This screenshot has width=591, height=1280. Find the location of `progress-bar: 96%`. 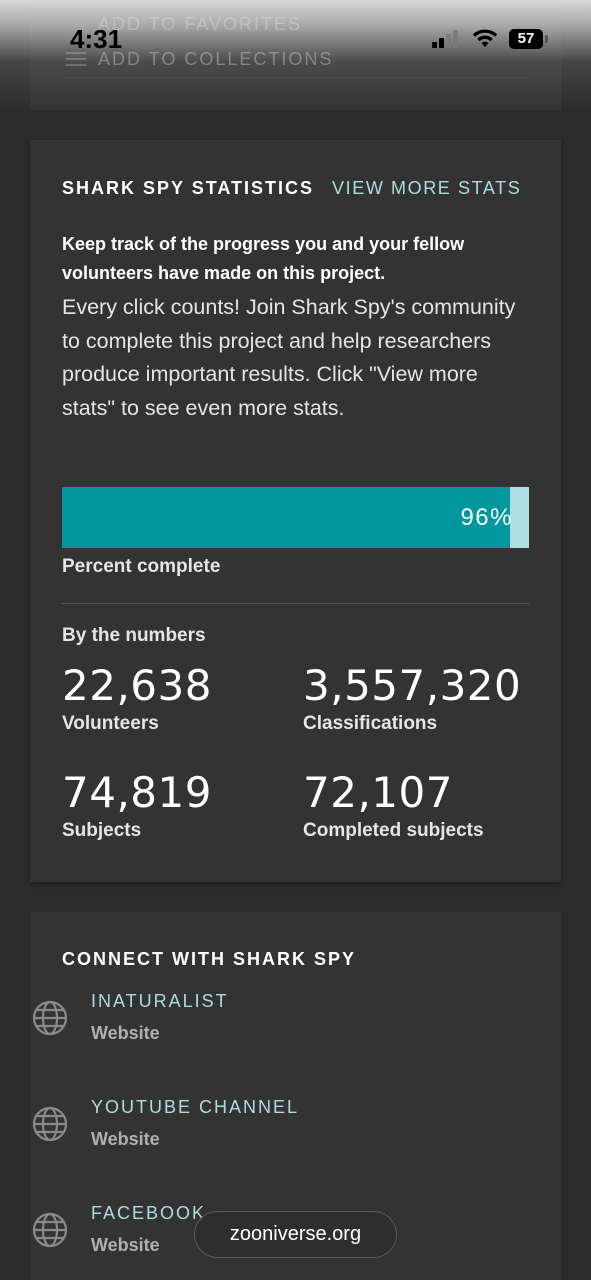

progress-bar: 96% is located at coordinates (295, 517).